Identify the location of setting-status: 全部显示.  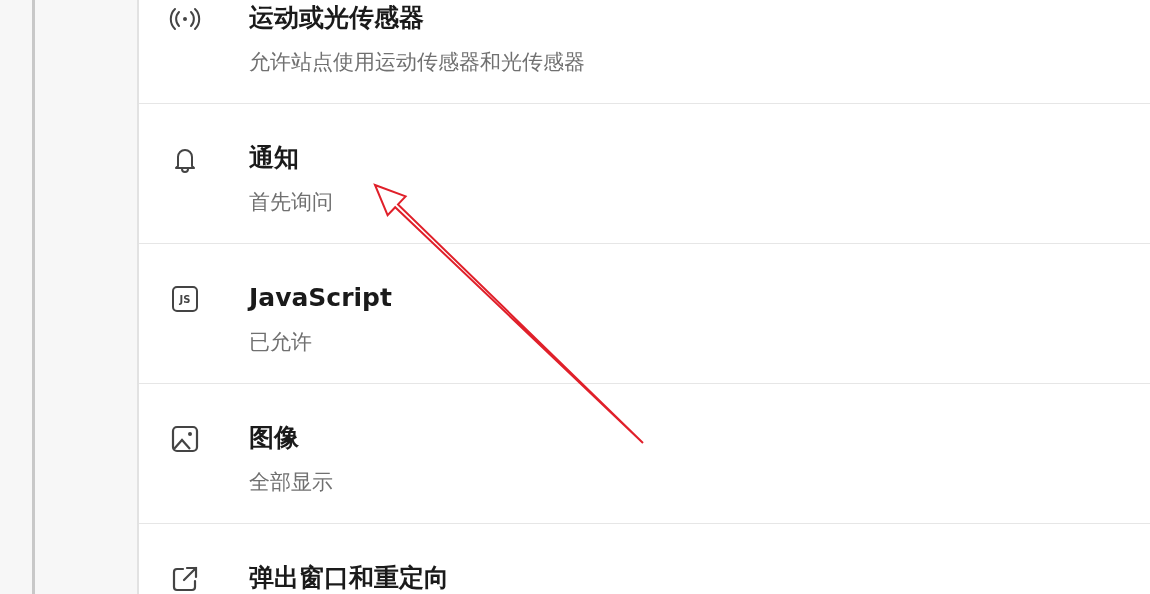
(291, 482).